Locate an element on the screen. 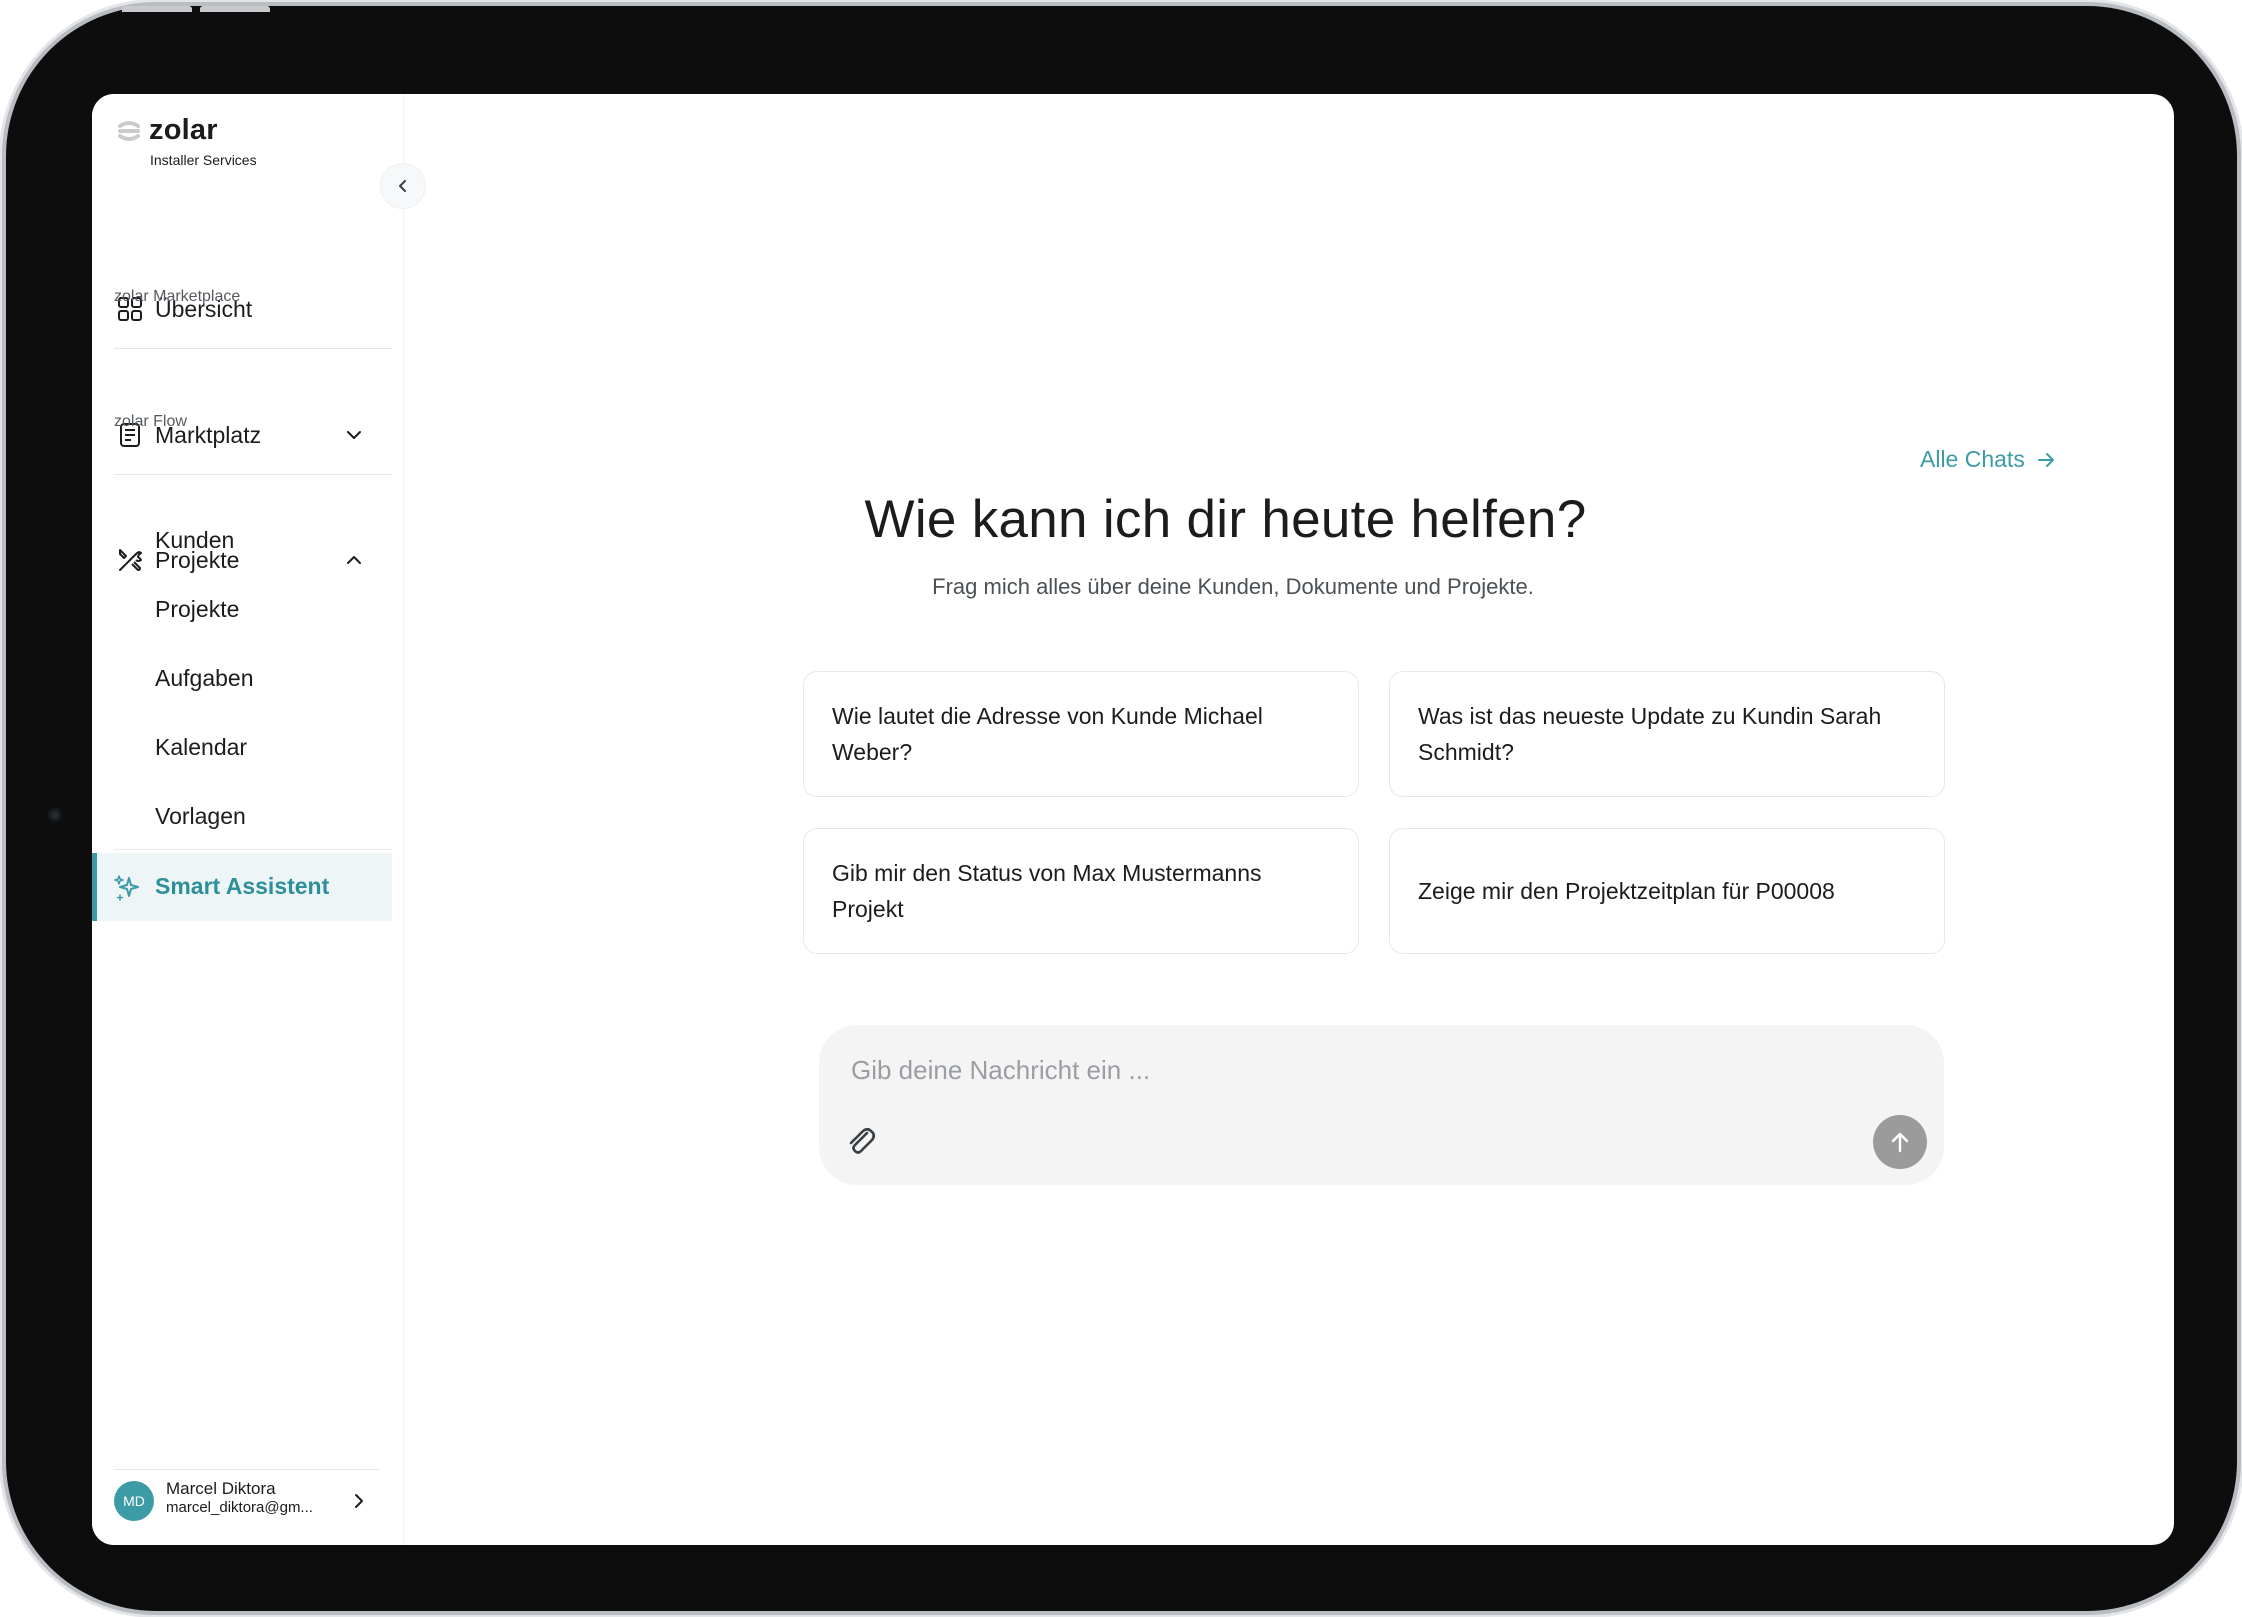 The image size is (2242, 1617). sidebar-item-label: Smart Assistent is located at coordinates (242, 886).